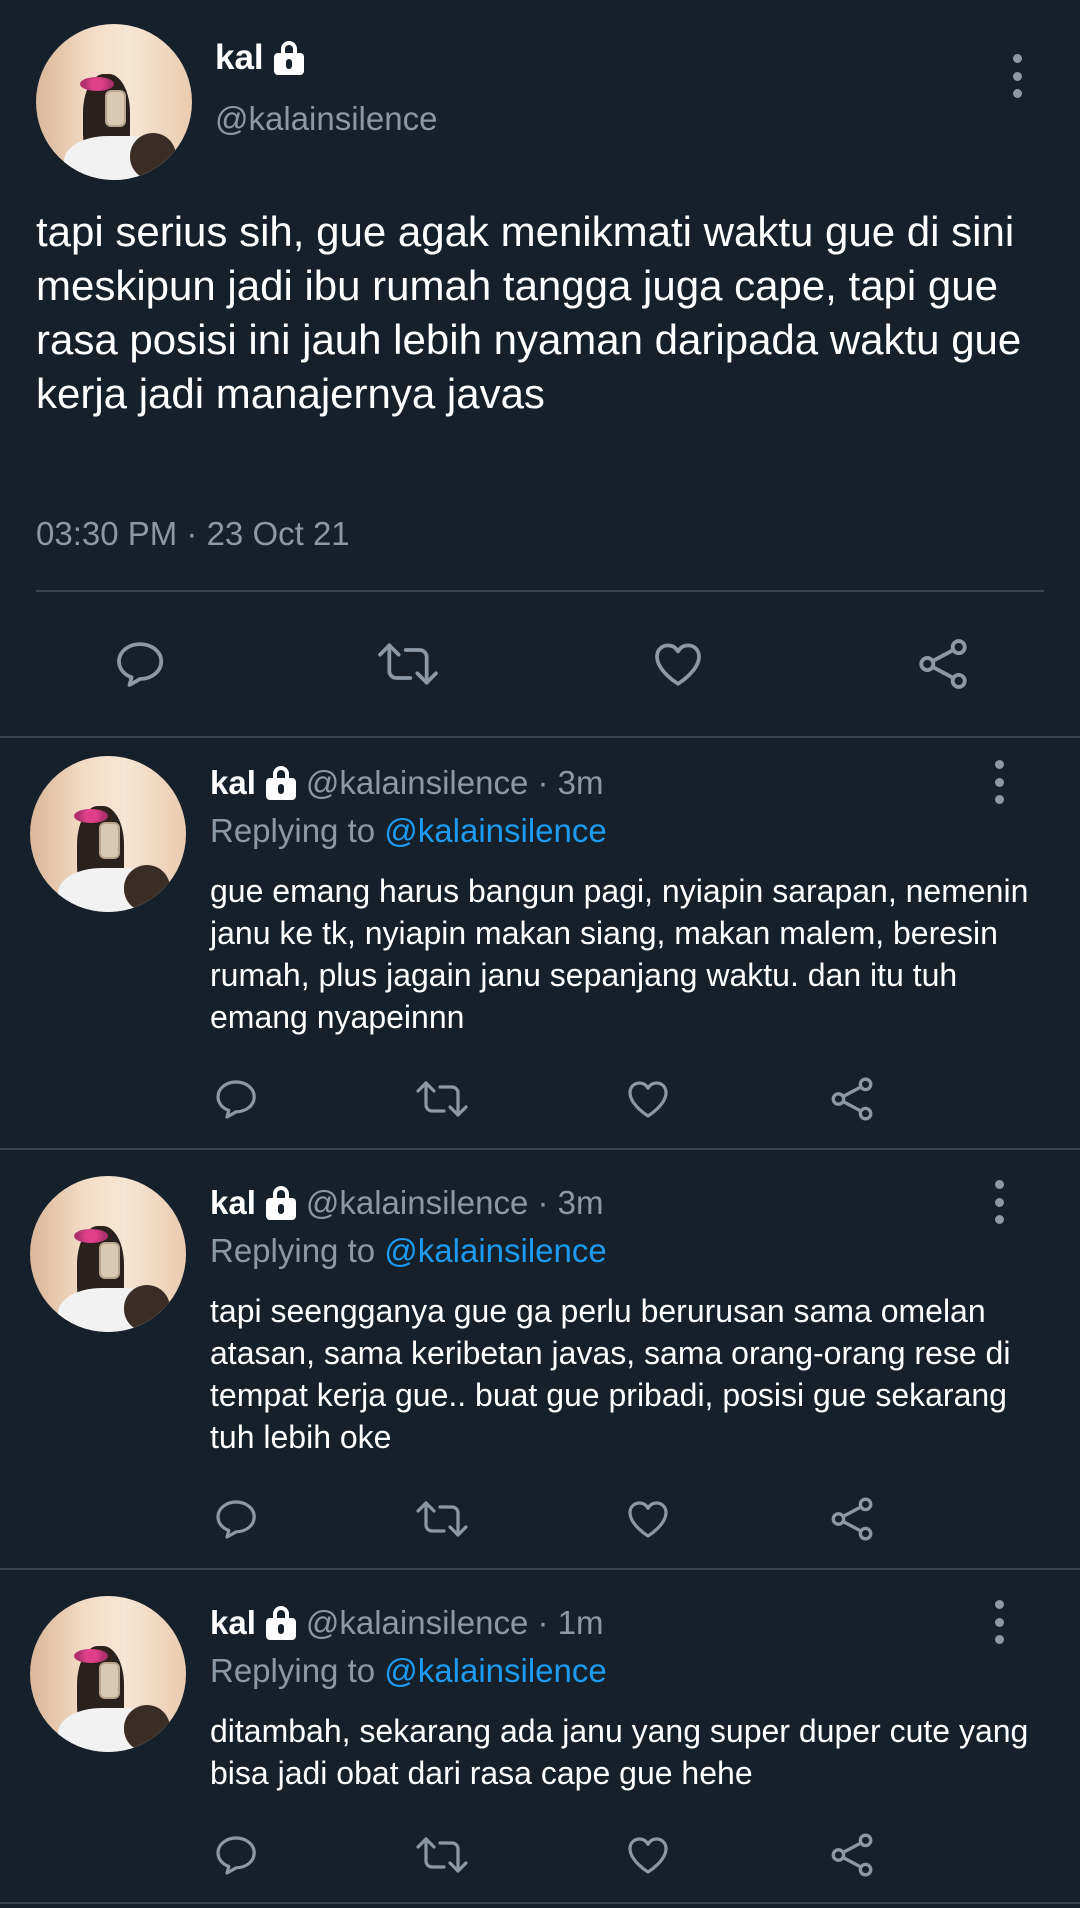 This screenshot has width=1080, height=1908. What do you see at coordinates (455, 1623) in the screenshot?
I see `author-handle-time: @kalainsilence · 1m` at bounding box center [455, 1623].